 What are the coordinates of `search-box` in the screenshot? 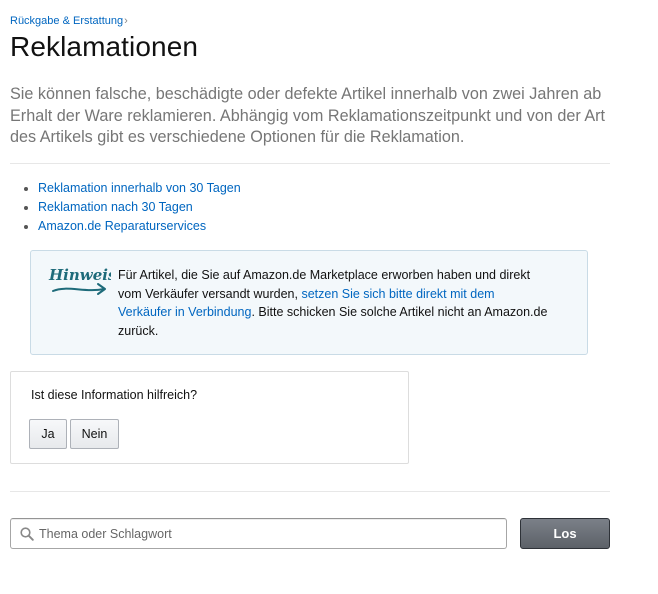 It's located at (258, 533).